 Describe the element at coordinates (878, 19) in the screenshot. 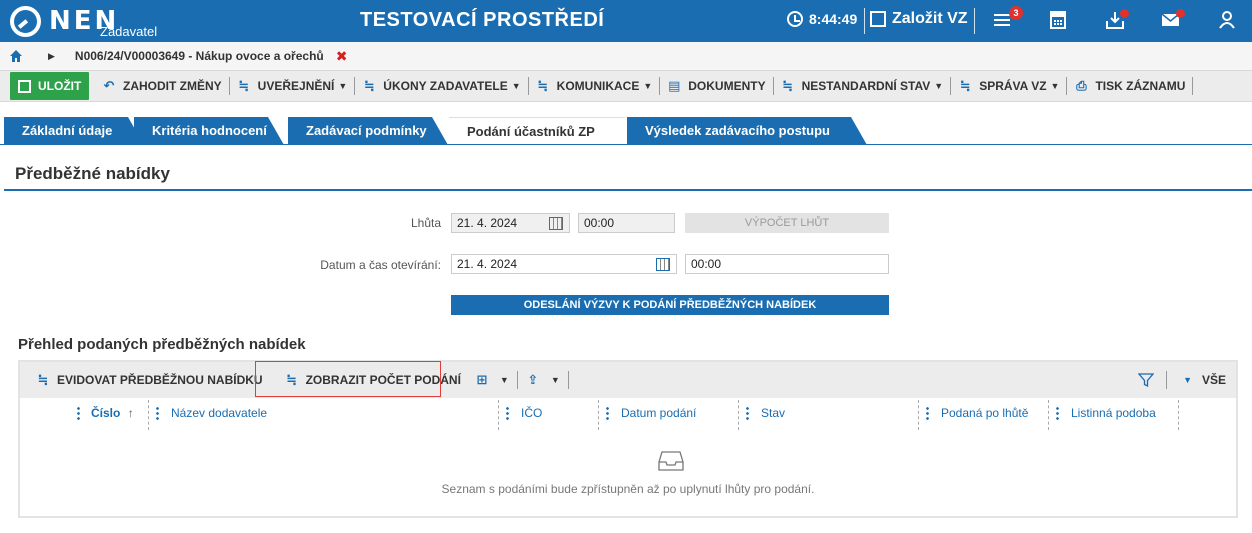

I see `edit-icon` at that location.